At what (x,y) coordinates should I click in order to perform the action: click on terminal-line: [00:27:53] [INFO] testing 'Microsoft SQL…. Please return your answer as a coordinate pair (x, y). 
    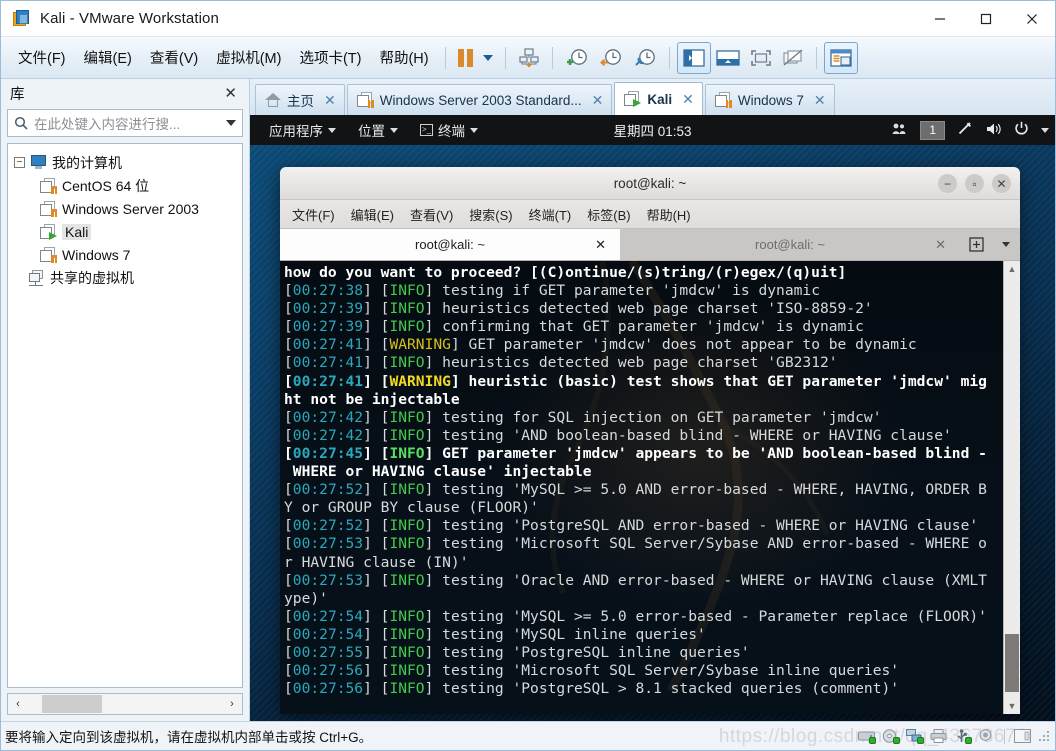
    Looking at the image, I should click on (635, 544).